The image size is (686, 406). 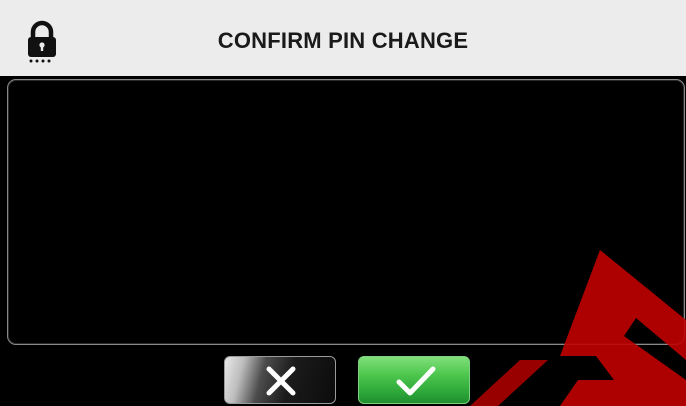 I want to click on close-icon, so click(x=281, y=381).